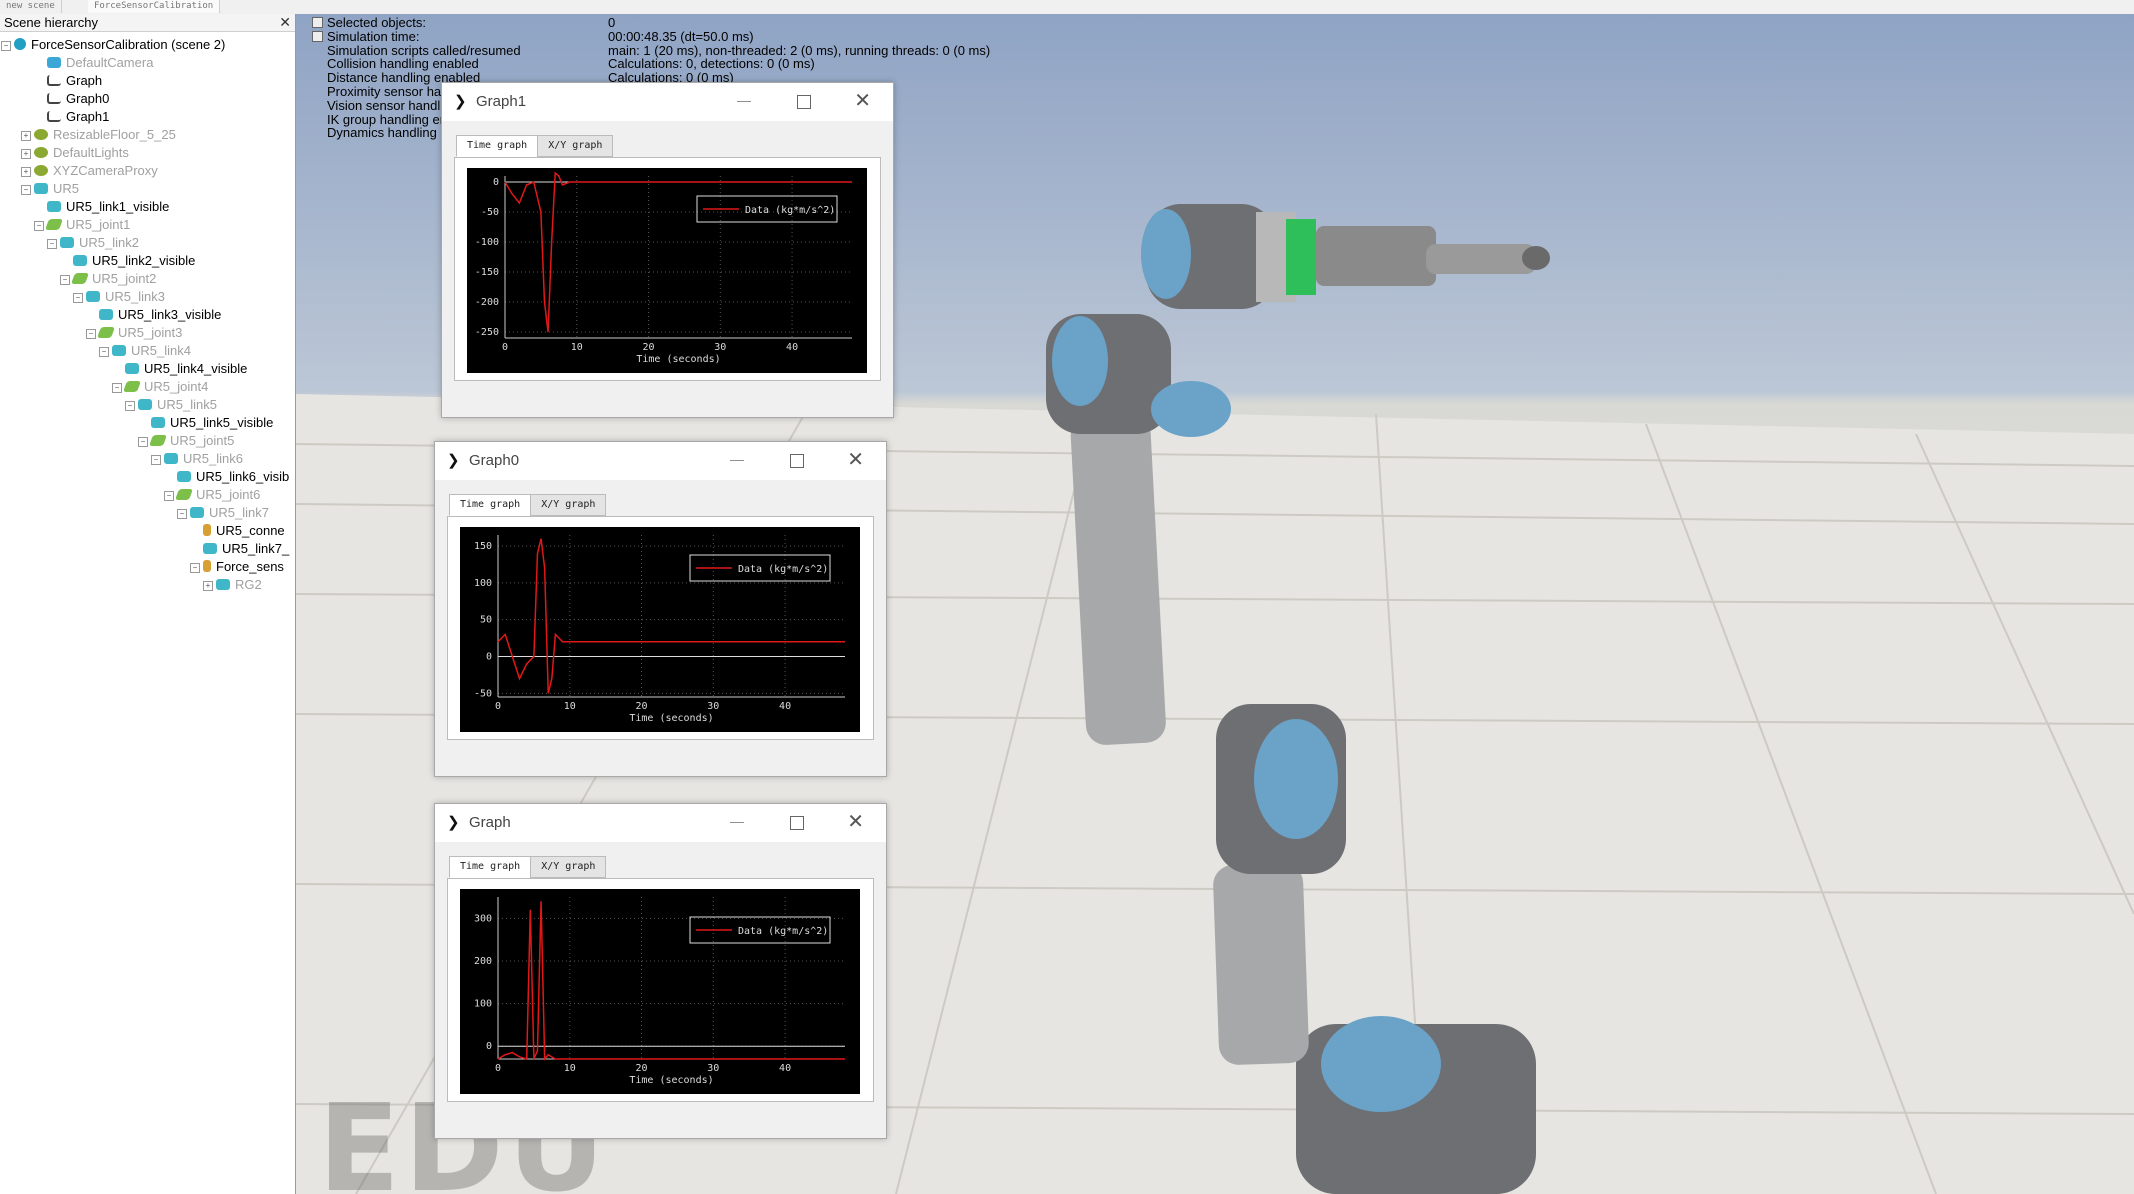 The height and width of the screenshot is (1194, 2134). What do you see at coordinates (56, 189) in the screenshot?
I see `tree-item: UR5` at bounding box center [56, 189].